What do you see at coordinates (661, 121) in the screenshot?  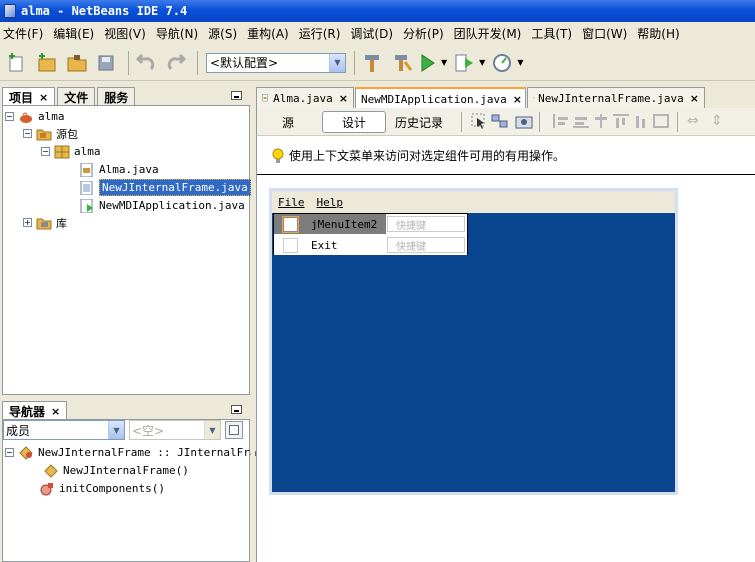 I see `center-vertically-icon` at bounding box center [661, 121].